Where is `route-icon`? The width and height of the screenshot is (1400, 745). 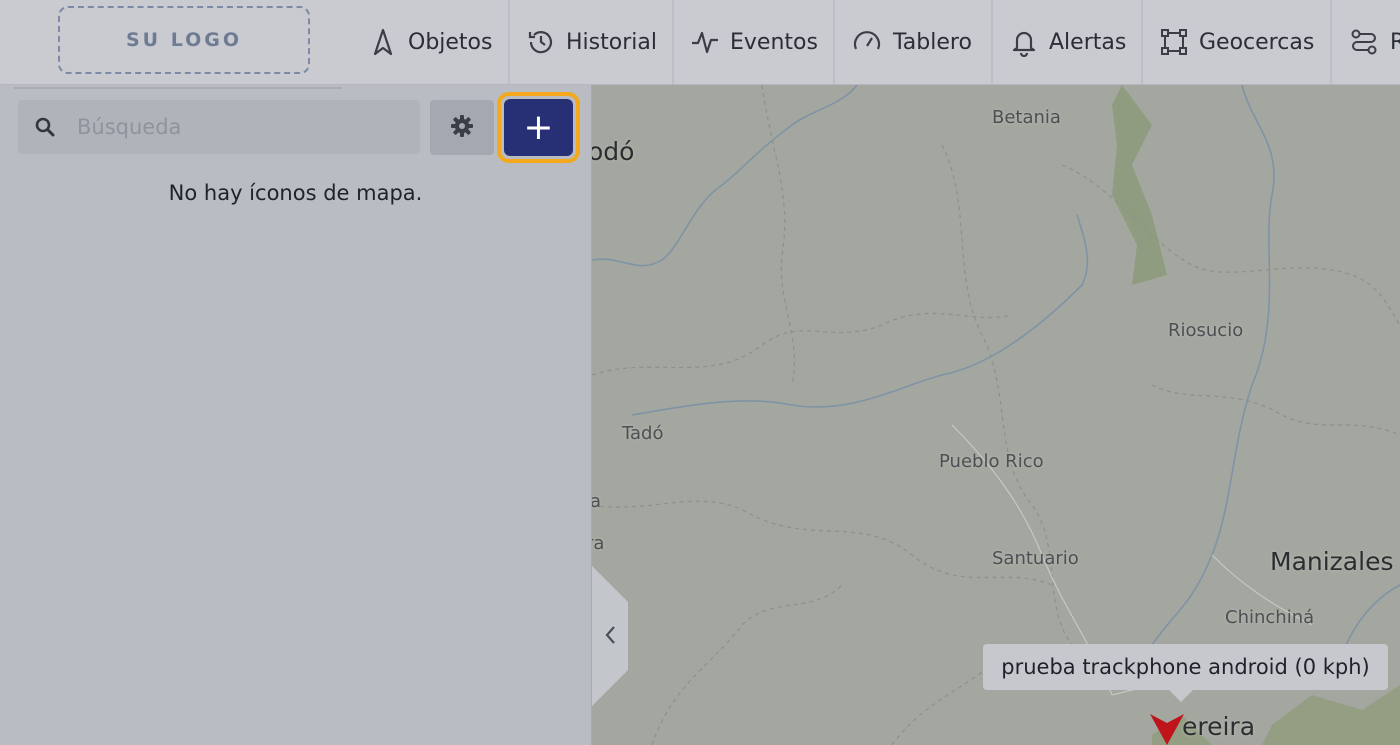 route-icon is located at coordinates (1364, 42).